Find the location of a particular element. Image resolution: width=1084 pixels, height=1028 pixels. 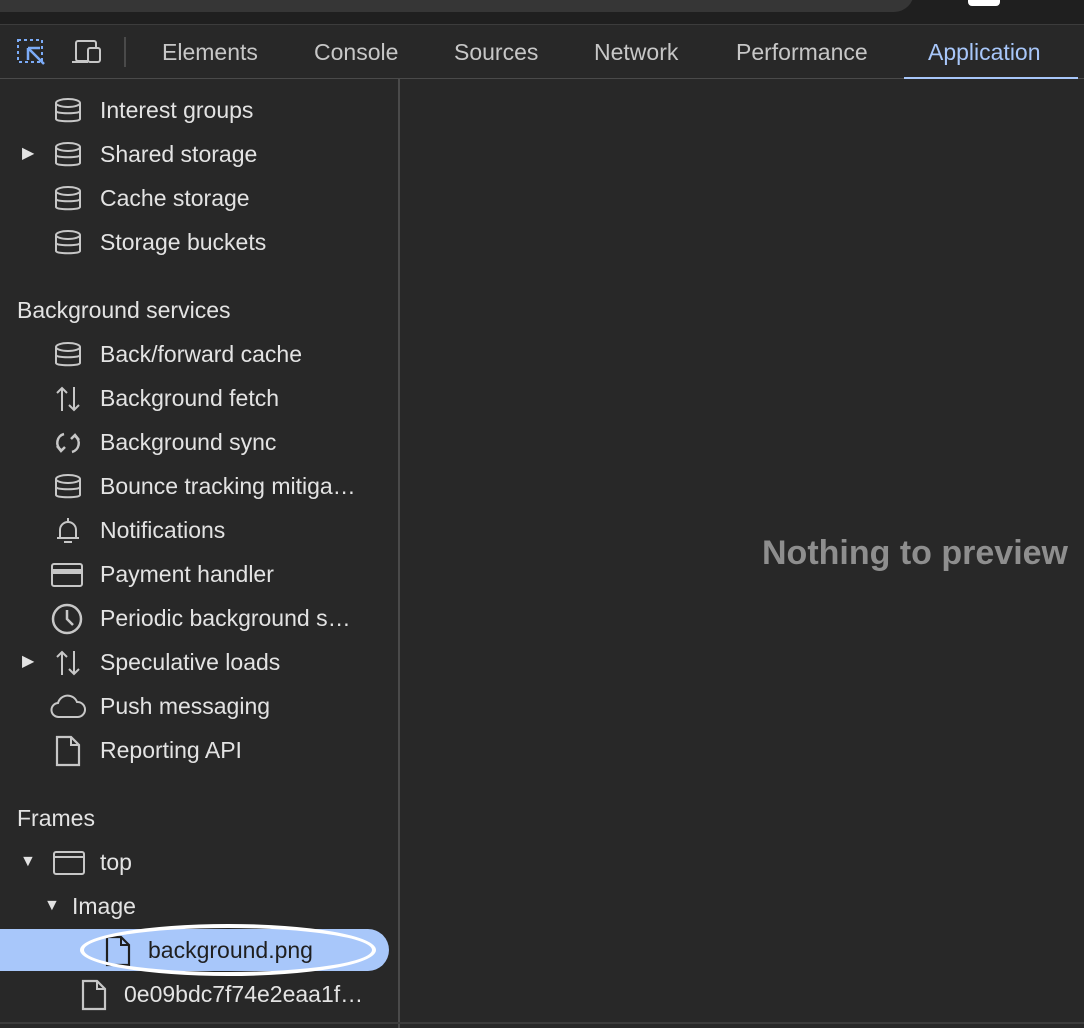

sidebar-item-label: Speculative loads is located at coordinates (190, 662).